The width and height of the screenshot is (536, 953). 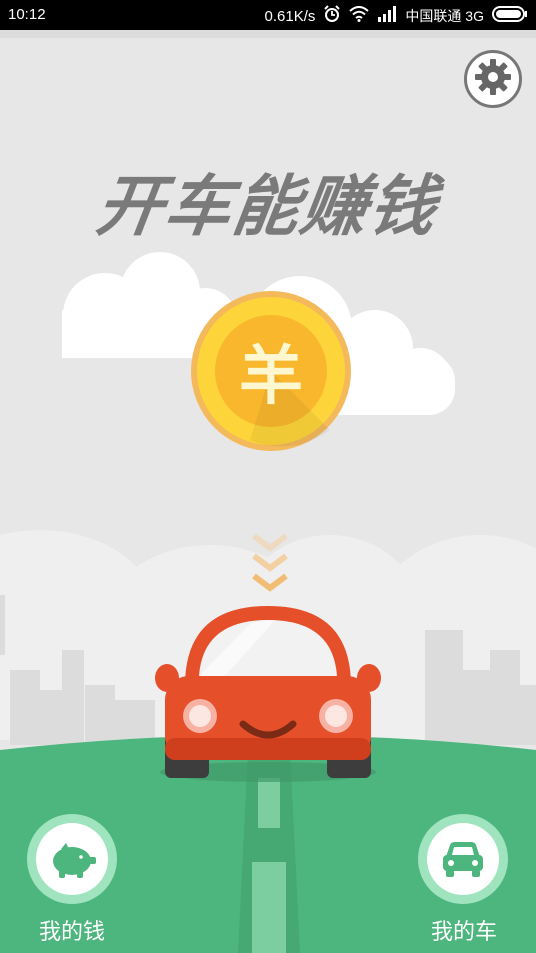 I want to click on status-right: 0.61K/s 中国联通 3G, so click(x=396, y=16).